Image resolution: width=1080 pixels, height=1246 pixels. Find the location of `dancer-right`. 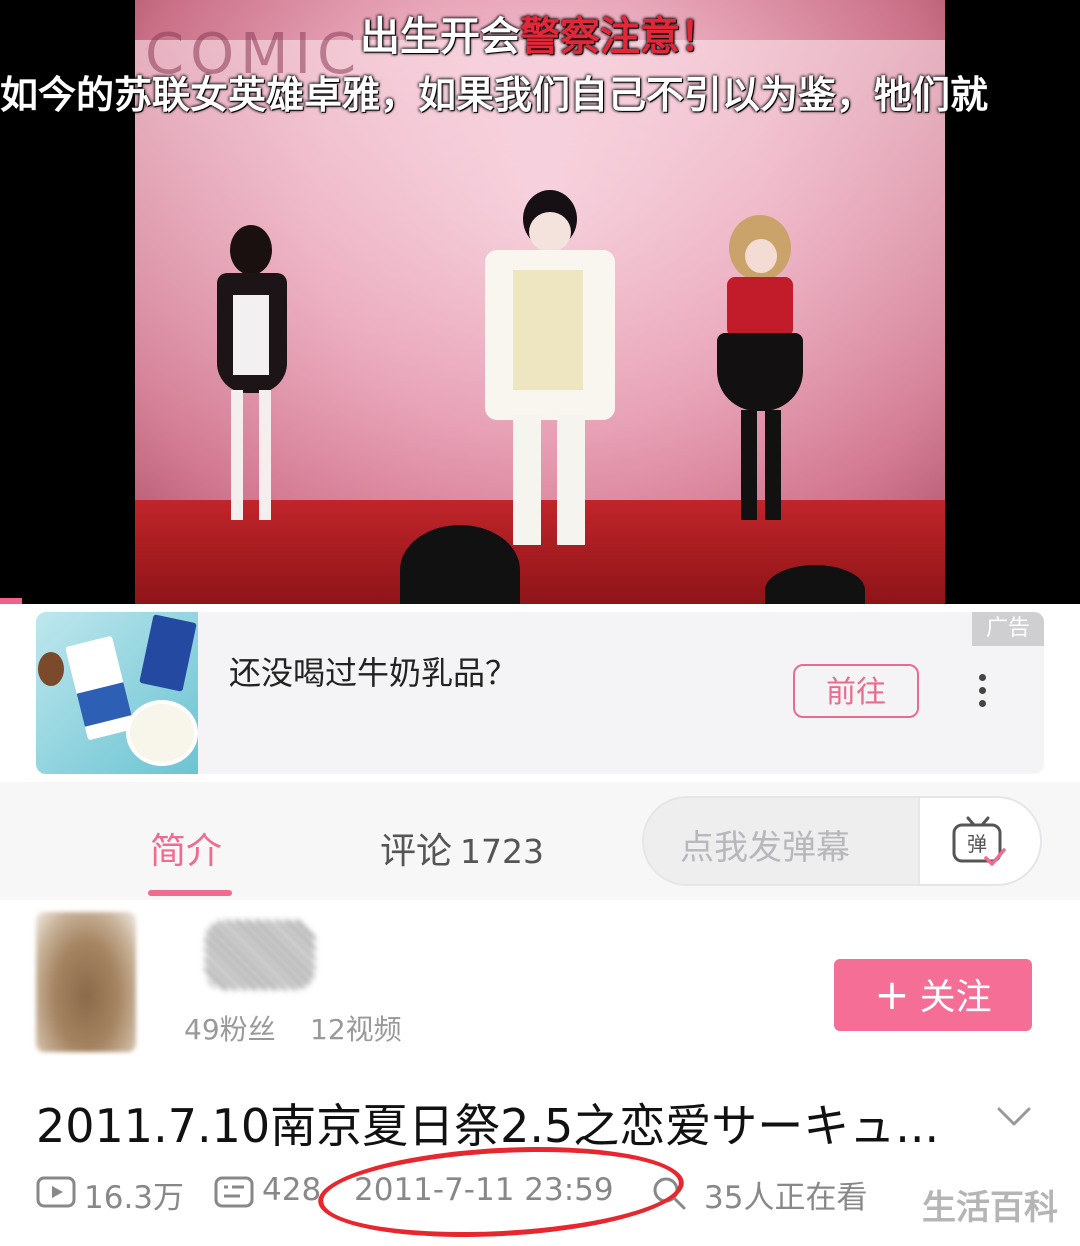

dancer-right is located at coordinates (760, 375).